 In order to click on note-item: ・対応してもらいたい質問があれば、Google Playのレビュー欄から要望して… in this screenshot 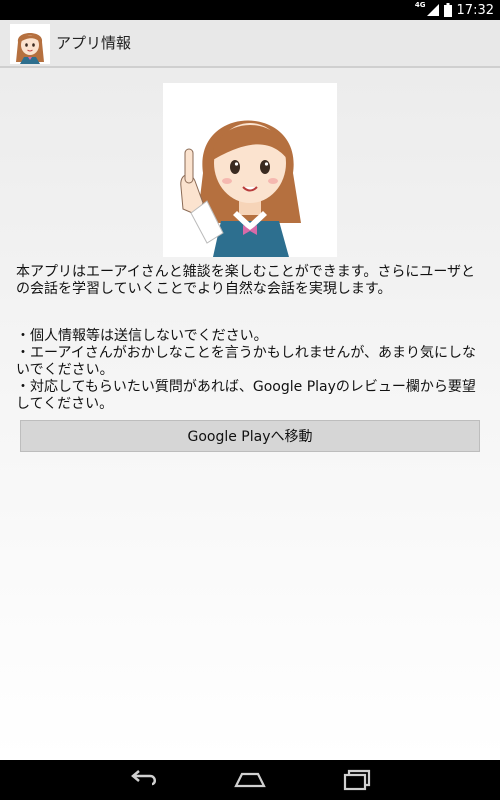, I will do `click(246, 395)`.